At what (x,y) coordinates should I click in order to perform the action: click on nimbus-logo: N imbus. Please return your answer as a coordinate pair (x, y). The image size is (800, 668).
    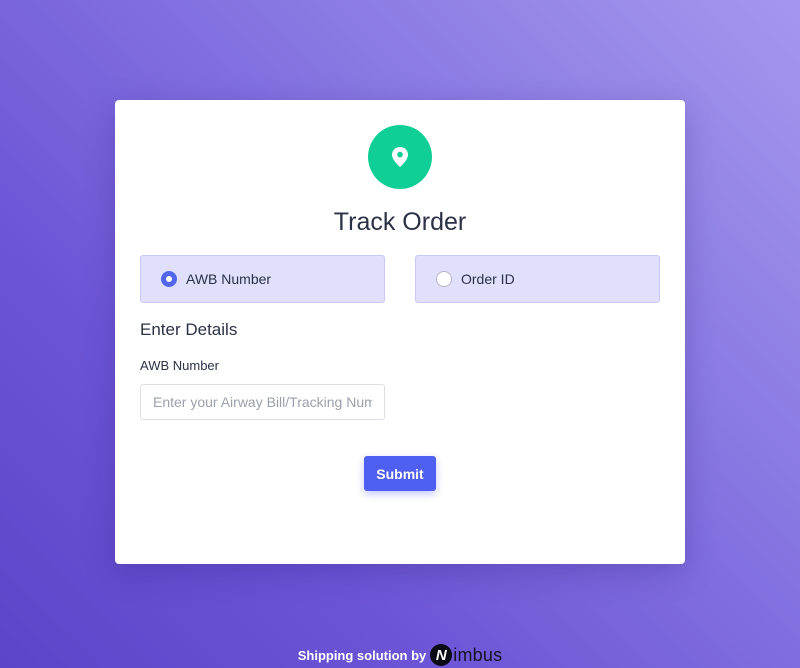
    Looking at the image, I should click on (466, 655).